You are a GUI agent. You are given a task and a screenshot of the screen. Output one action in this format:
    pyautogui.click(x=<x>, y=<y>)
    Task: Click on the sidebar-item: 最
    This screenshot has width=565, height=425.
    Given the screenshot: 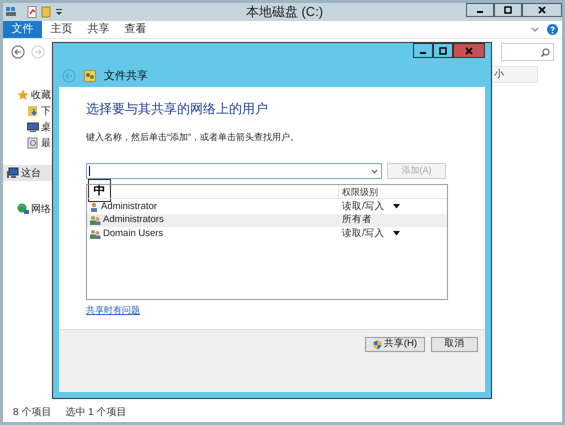 What is the action you would take?
    pyautogui.click(x=28, y=143)
    